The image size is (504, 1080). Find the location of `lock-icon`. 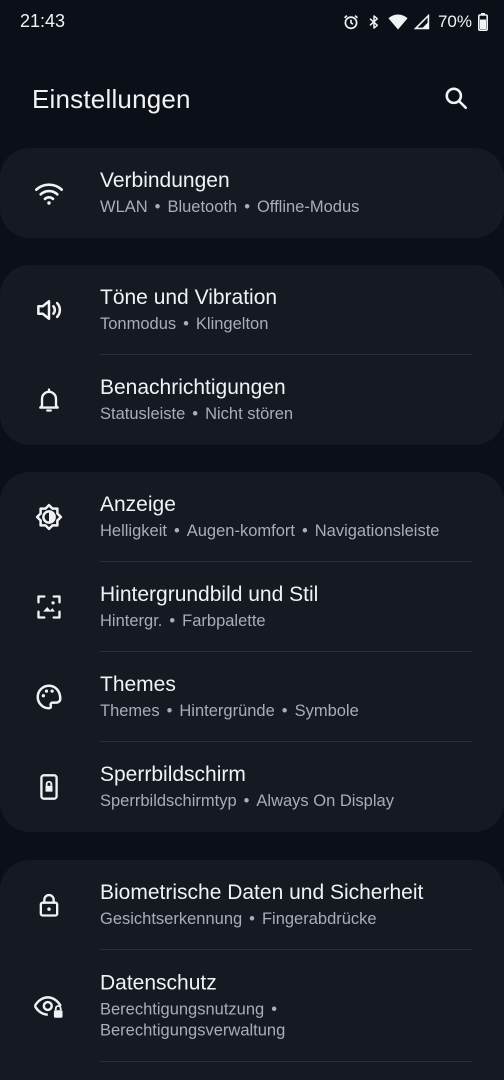

lock-icon is located at coordinates (49, 905).